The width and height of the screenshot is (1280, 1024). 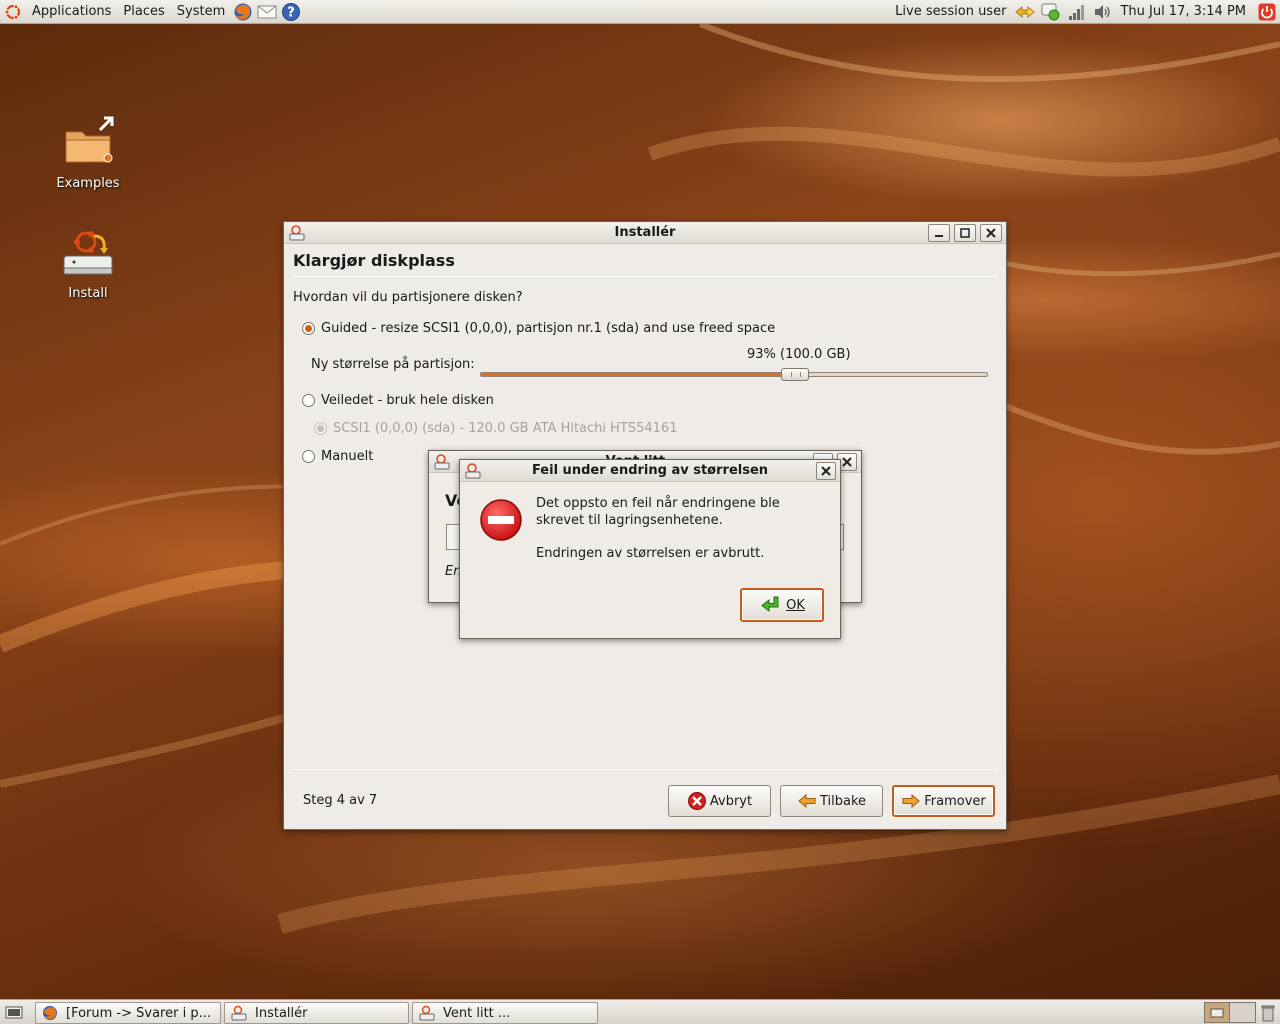 I want to click on error-detail: Endringen av størrelsen er avbrutt., so click(x=650, y=553).